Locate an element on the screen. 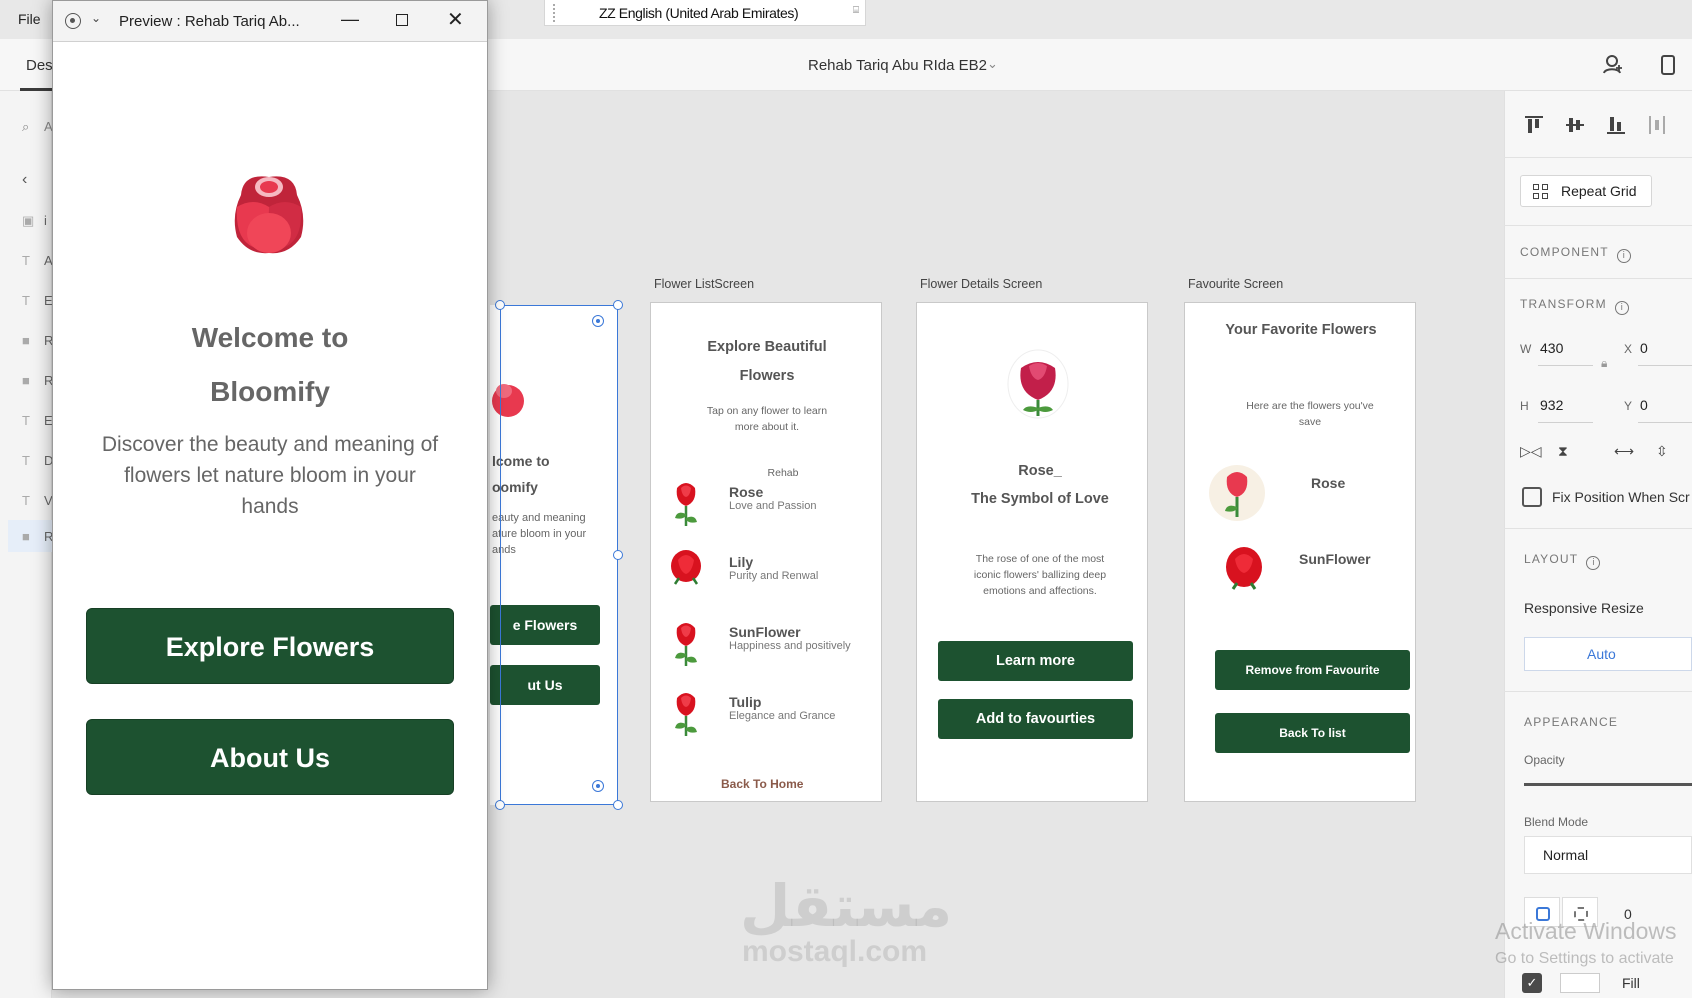  flower-list-item: Tulip Elegance and Grance is located at coordinates (766, 718).